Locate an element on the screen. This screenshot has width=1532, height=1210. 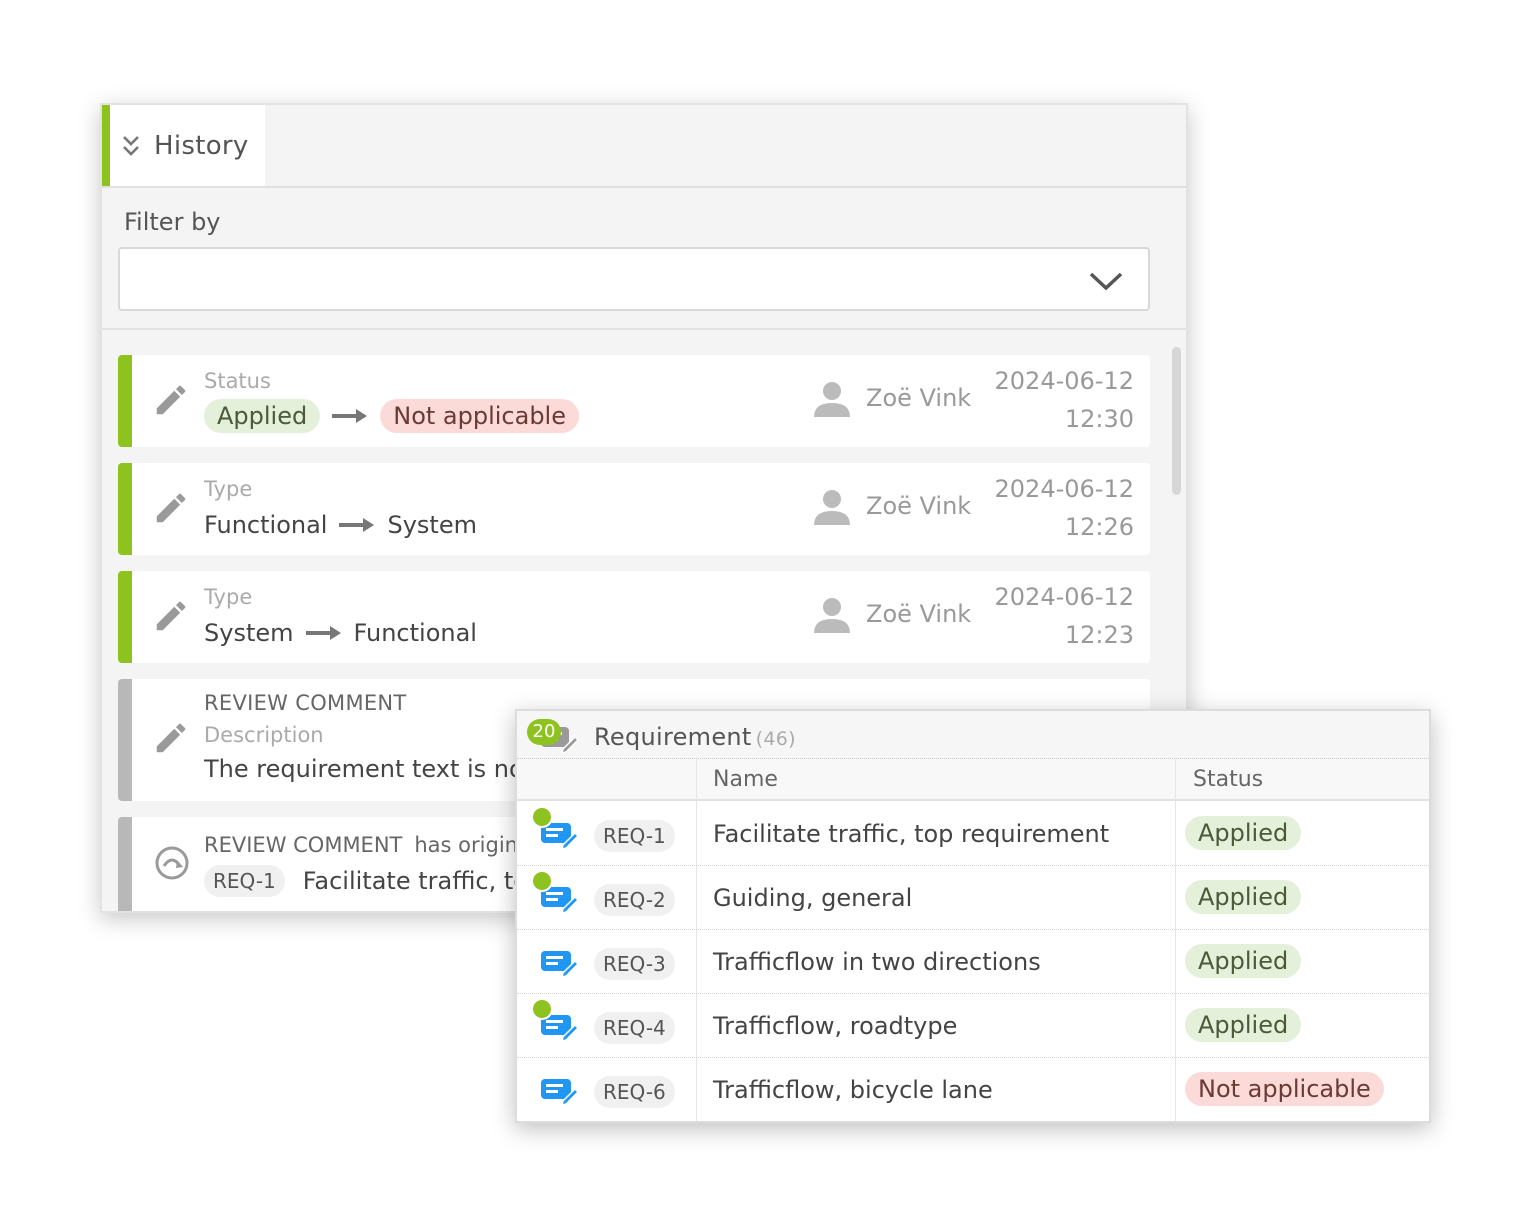
requirement-name: Trafficflow, bicycle lane is located at coordinates (853, 1090).